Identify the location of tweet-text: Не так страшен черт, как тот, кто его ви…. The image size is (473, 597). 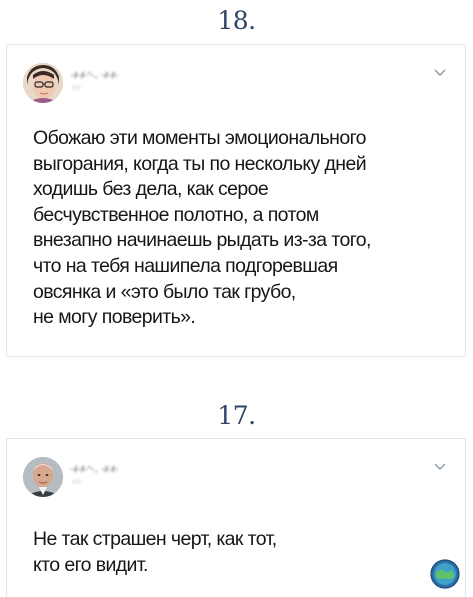
(155, 552).